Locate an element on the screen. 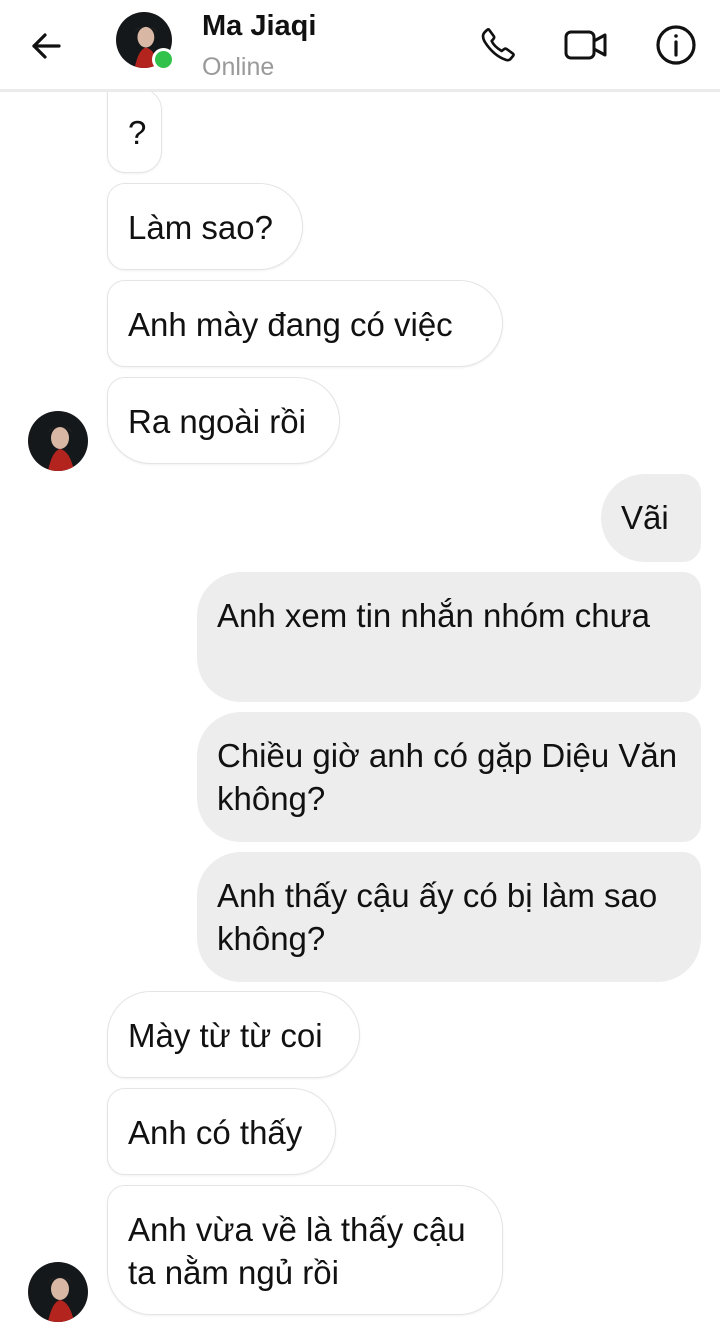  message-text: Chiều giờ anh có gặp Diệu Văn không? is located at coordinates (447, 777).